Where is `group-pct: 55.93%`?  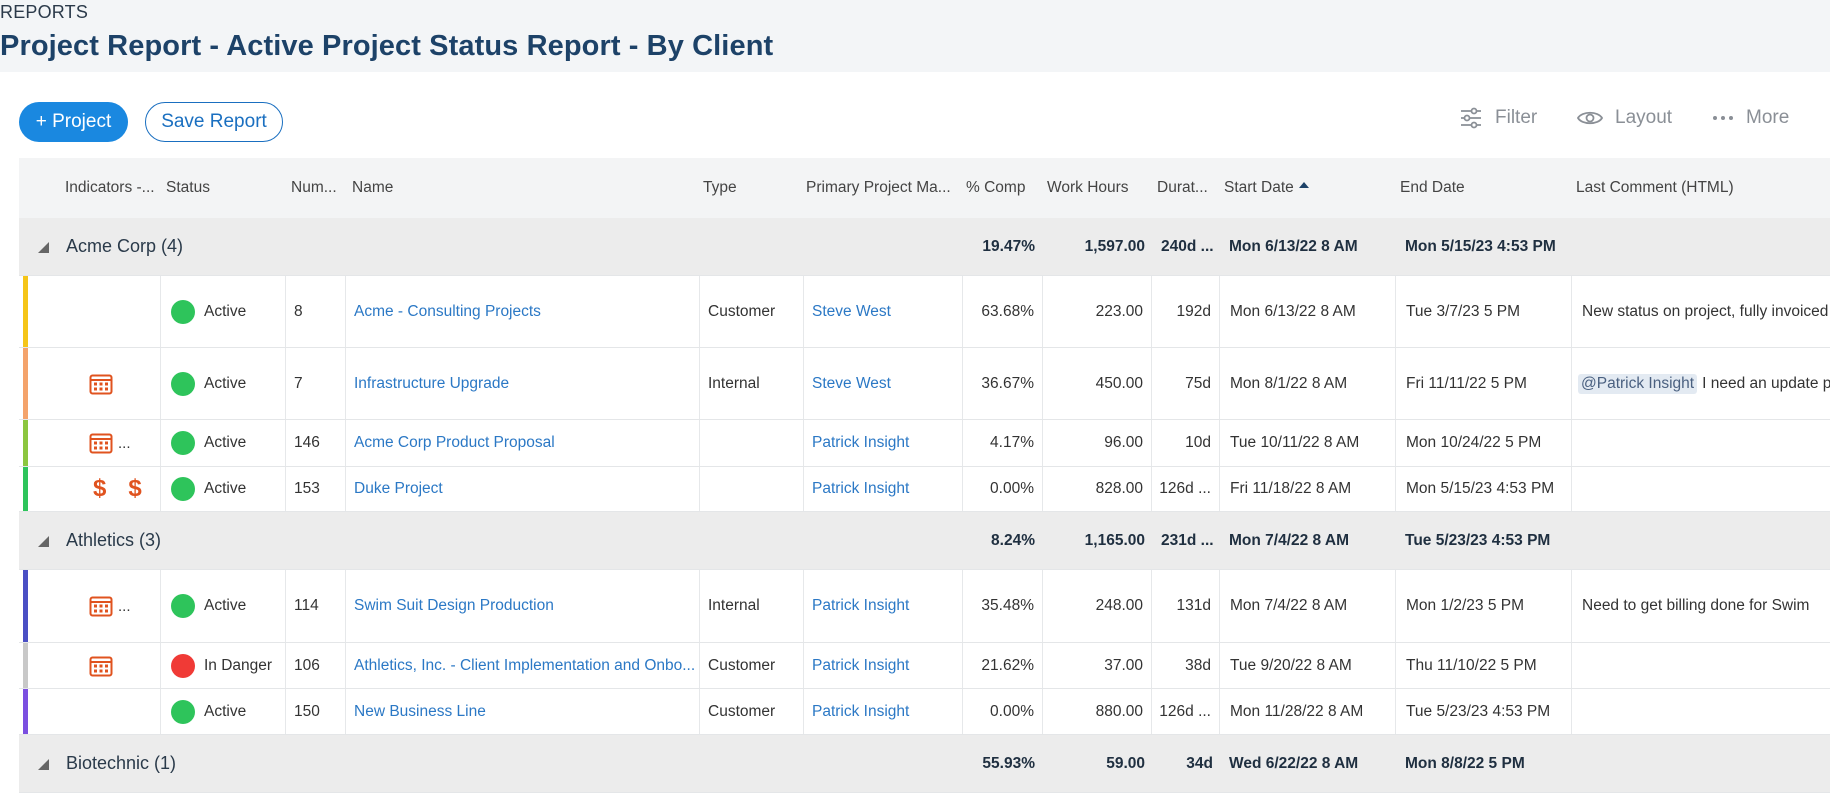 group-pct: 55.93% is located at coordinates (1008, 763).